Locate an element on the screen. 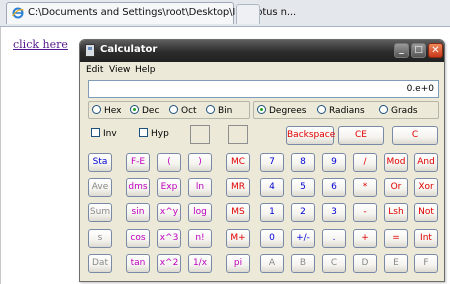  key-mr-button: MR is located at coordinates (238, 187).